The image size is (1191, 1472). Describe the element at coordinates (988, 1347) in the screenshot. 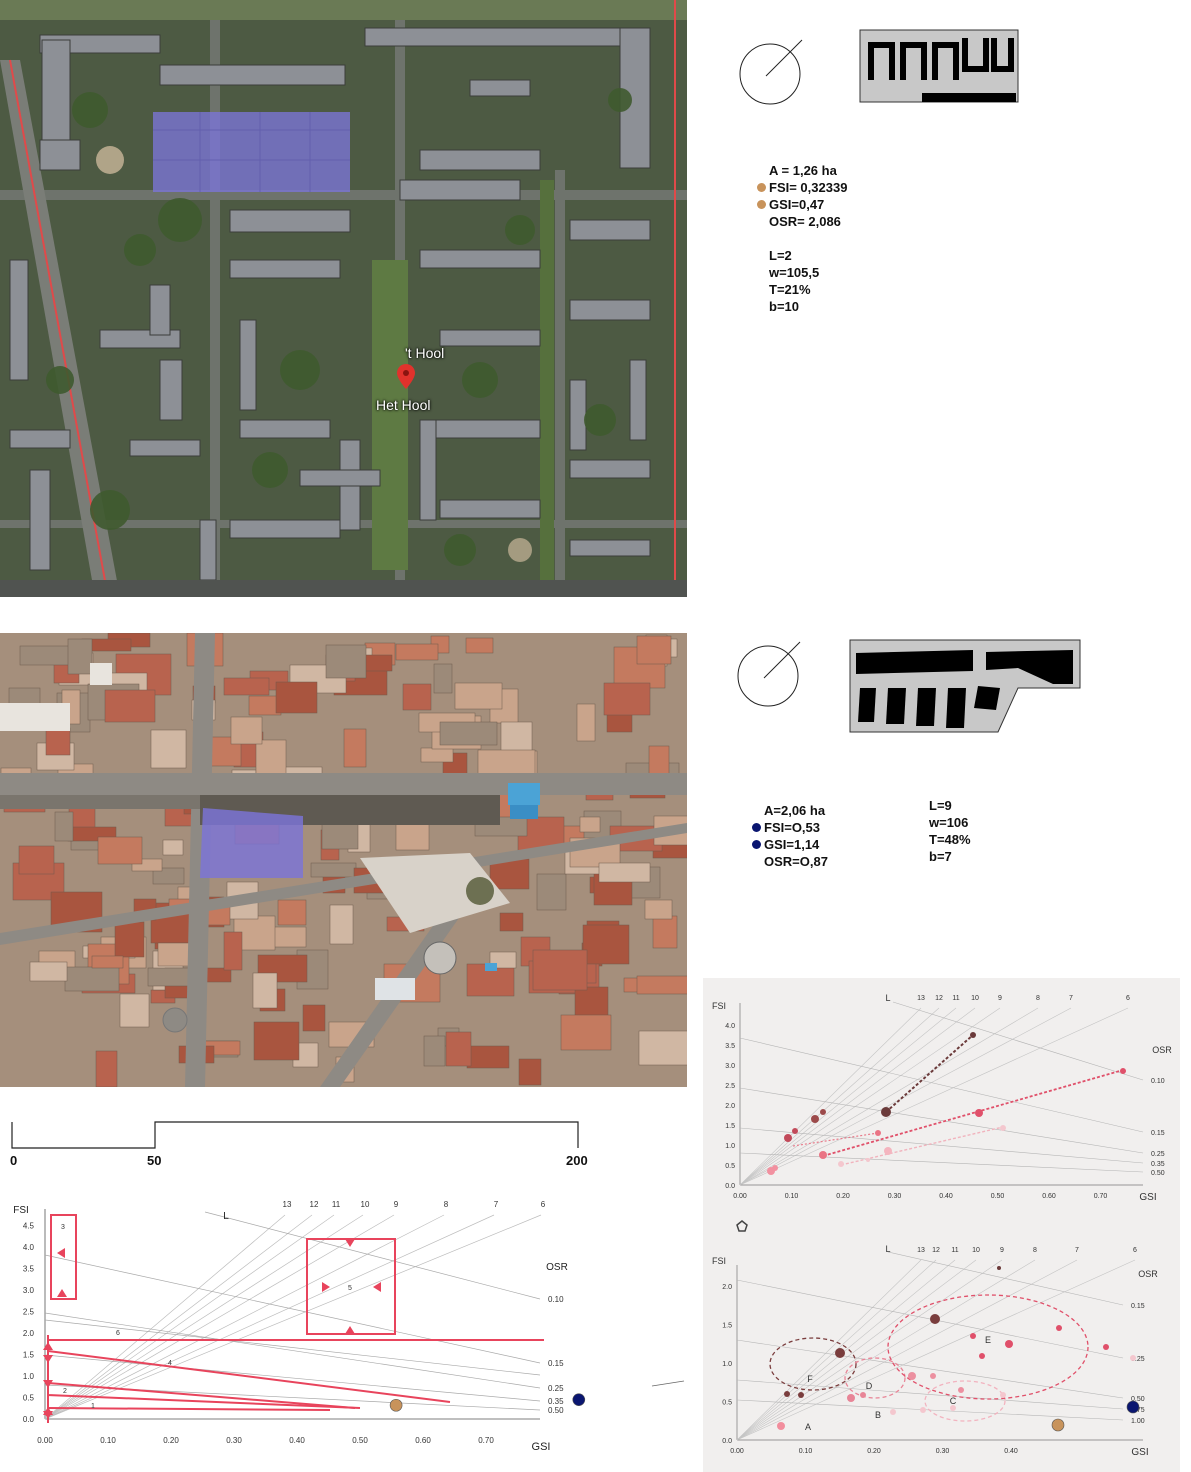

I see `cluster-ellipse` at that location.